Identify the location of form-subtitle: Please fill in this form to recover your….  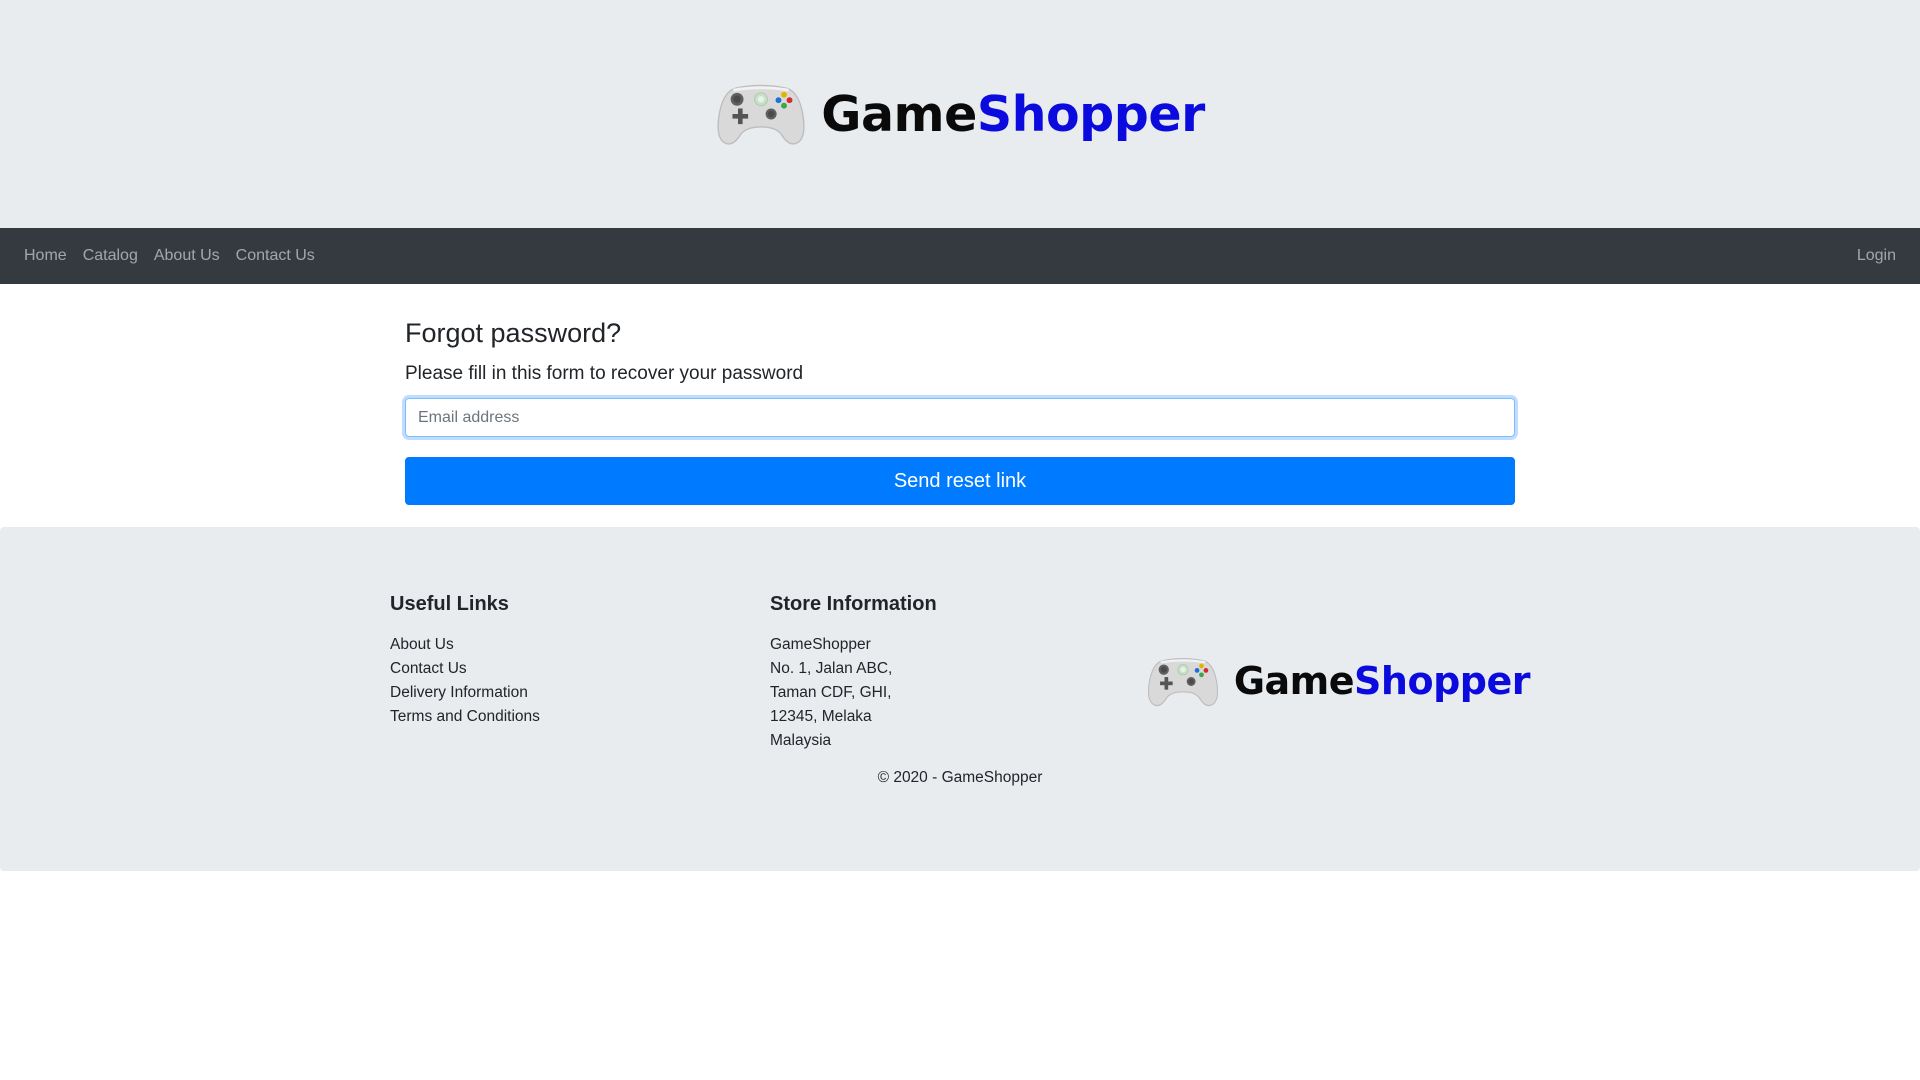
(604, 373).